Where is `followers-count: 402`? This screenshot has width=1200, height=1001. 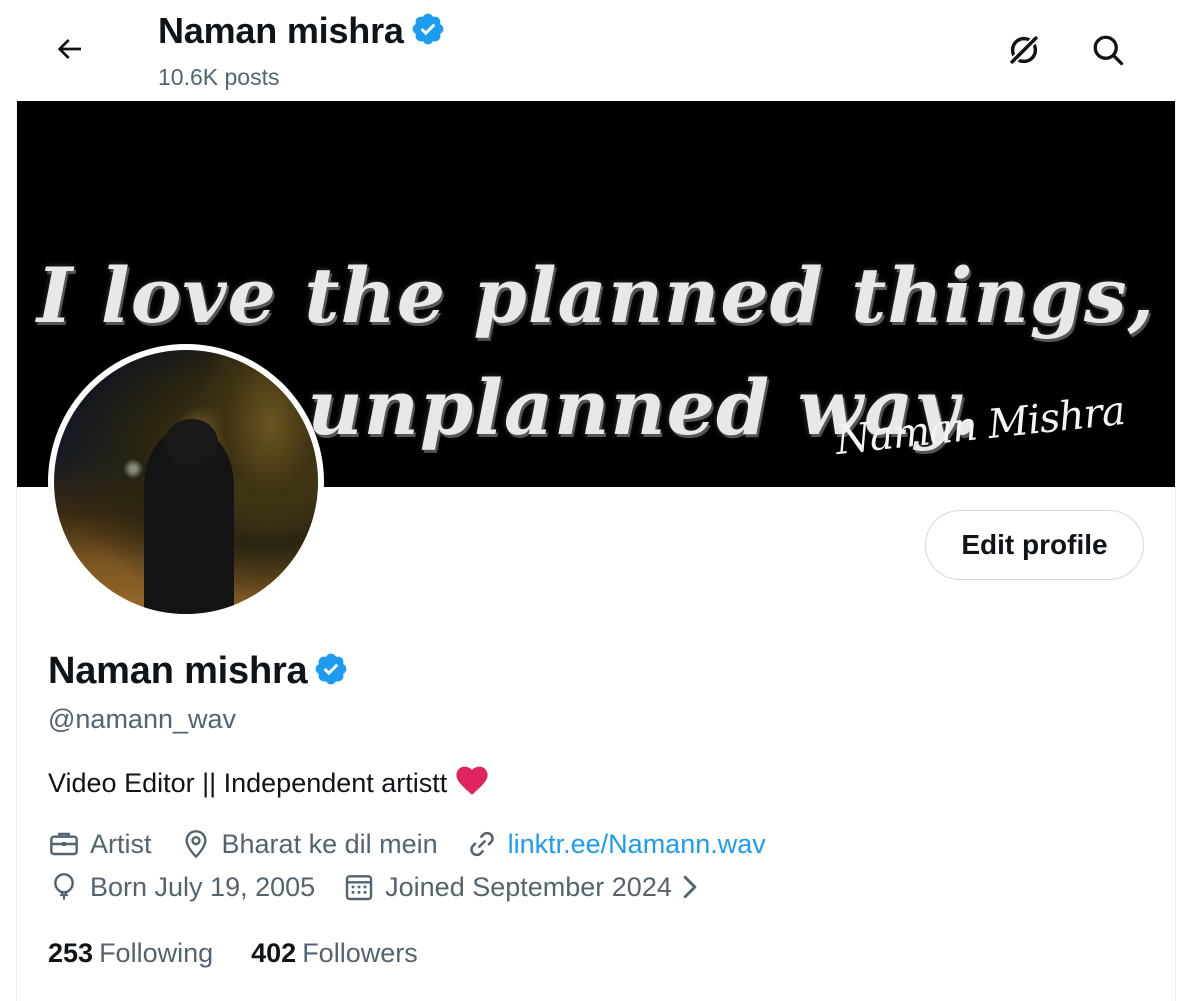
followers-count: 402 is located at coordinates (274, 953).